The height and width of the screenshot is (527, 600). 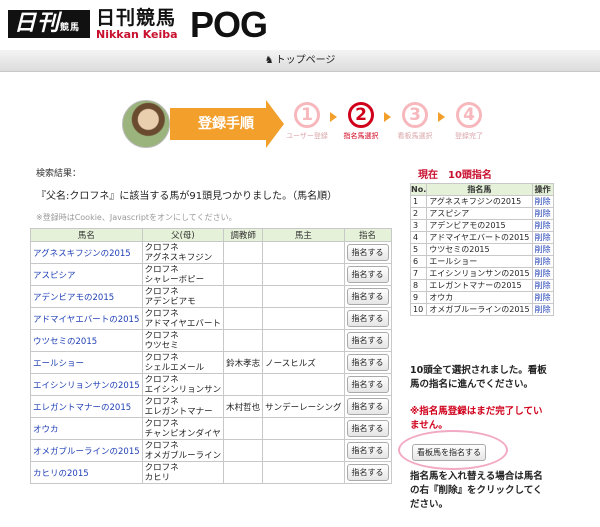 I want to click on table-row: 8 エレガントマナーの2015 削除, so click(x=481, y=285).